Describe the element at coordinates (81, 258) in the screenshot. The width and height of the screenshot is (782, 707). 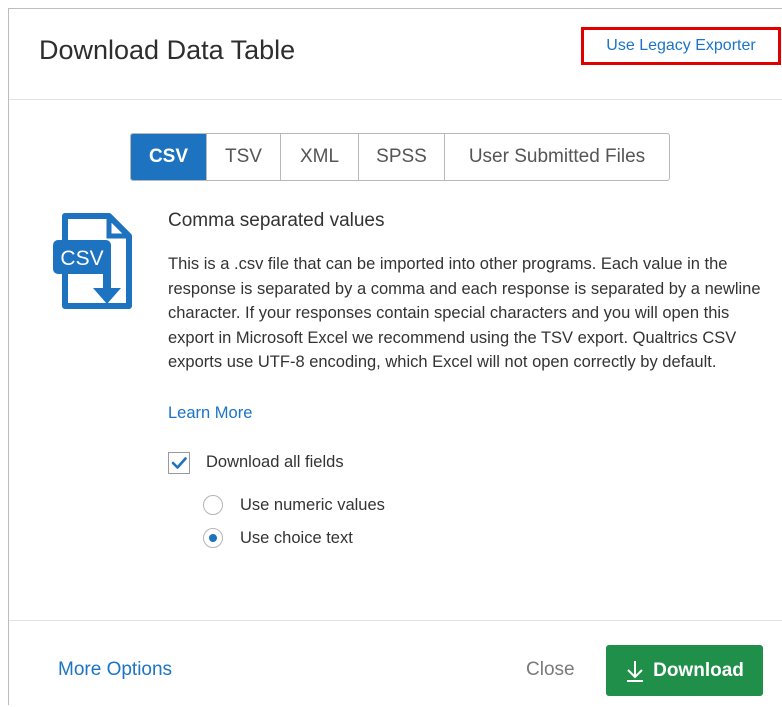
I see `svg-text: CSV` at that location.